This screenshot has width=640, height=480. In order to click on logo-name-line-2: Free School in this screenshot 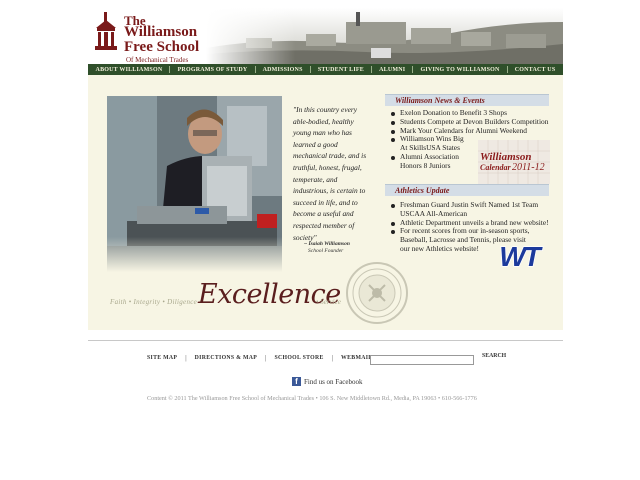, I will do `click(162, 47)`.